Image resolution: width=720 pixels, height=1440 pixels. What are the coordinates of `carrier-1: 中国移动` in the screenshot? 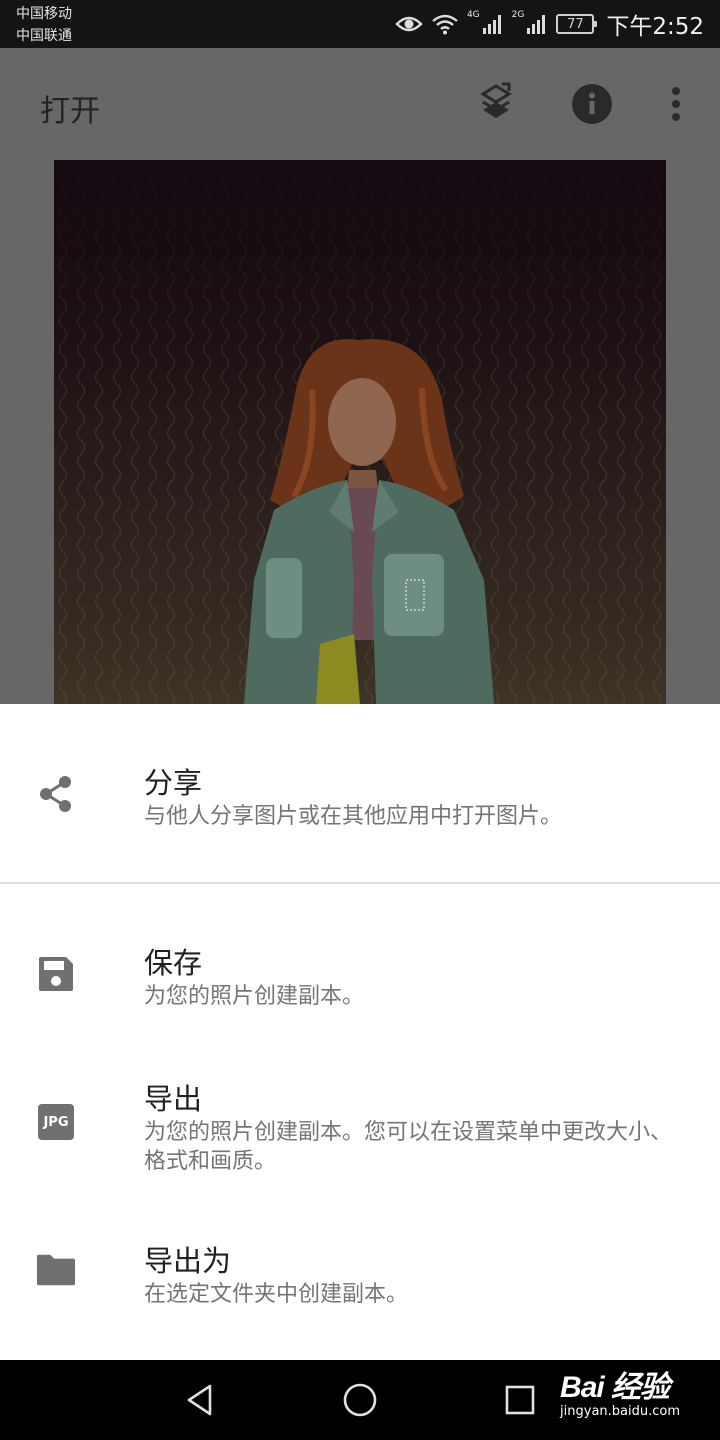 It's located at (44, 14).